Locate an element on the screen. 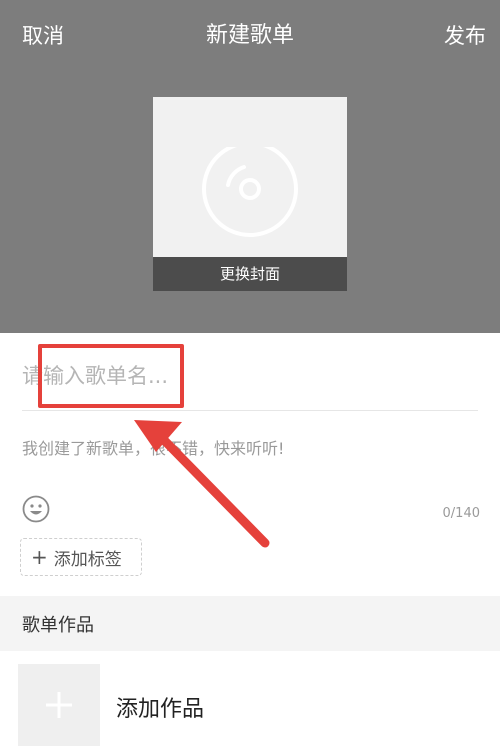 The height and width of the screenshot is (747, 500). add-work-label: 添加作品 is located at coordinates (160, 709).